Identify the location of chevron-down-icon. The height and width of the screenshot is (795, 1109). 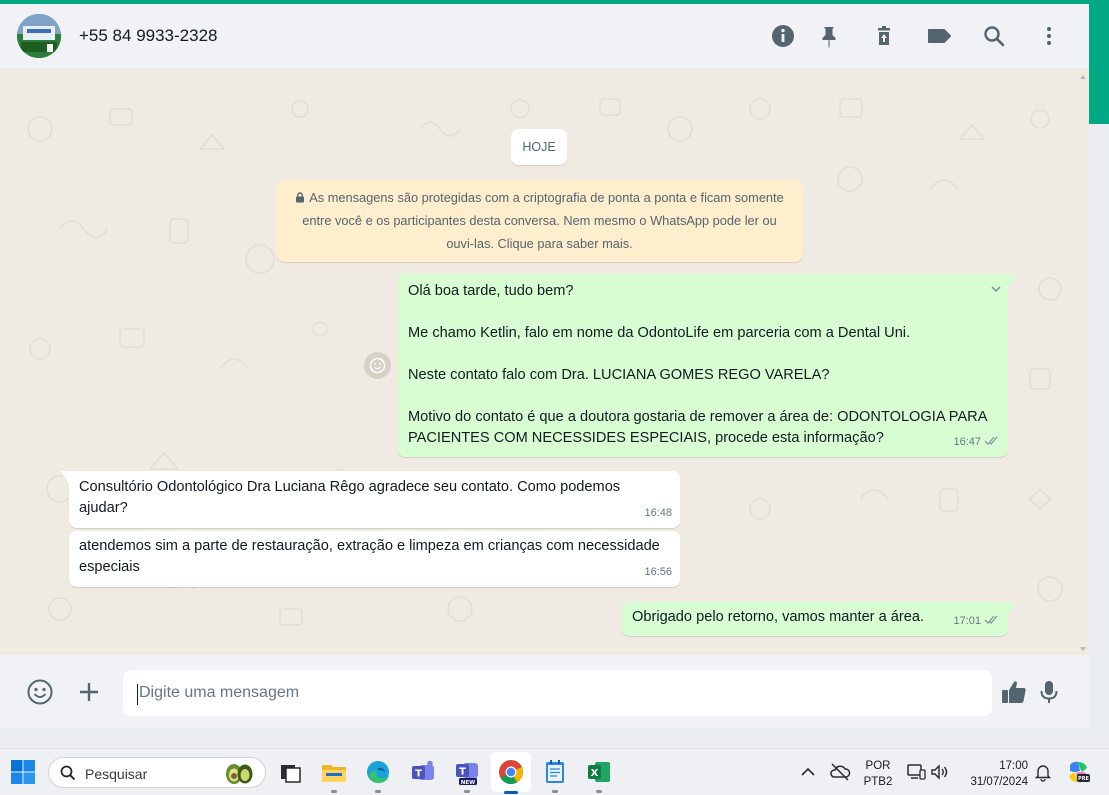
(996, 289).